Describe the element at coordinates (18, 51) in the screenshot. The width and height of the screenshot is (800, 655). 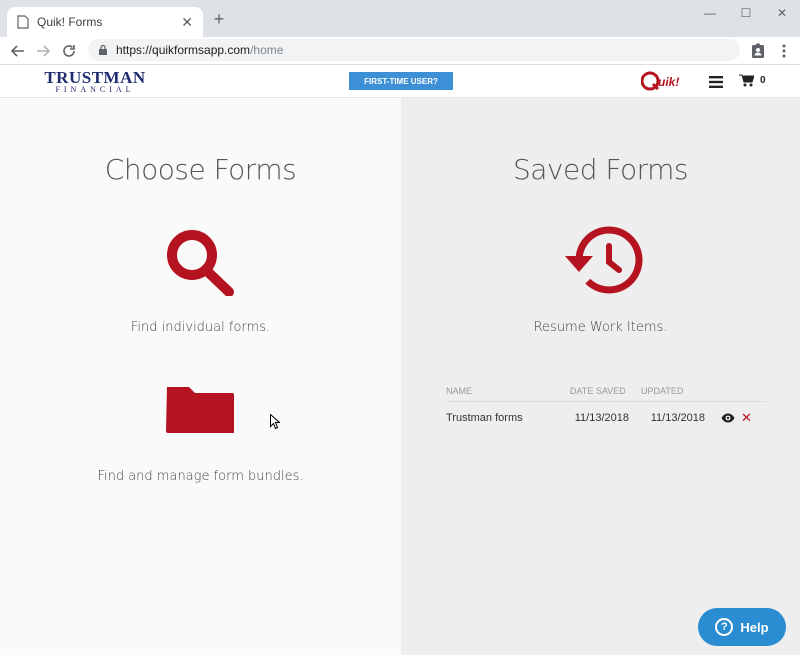
I see `back-icon` at that location.